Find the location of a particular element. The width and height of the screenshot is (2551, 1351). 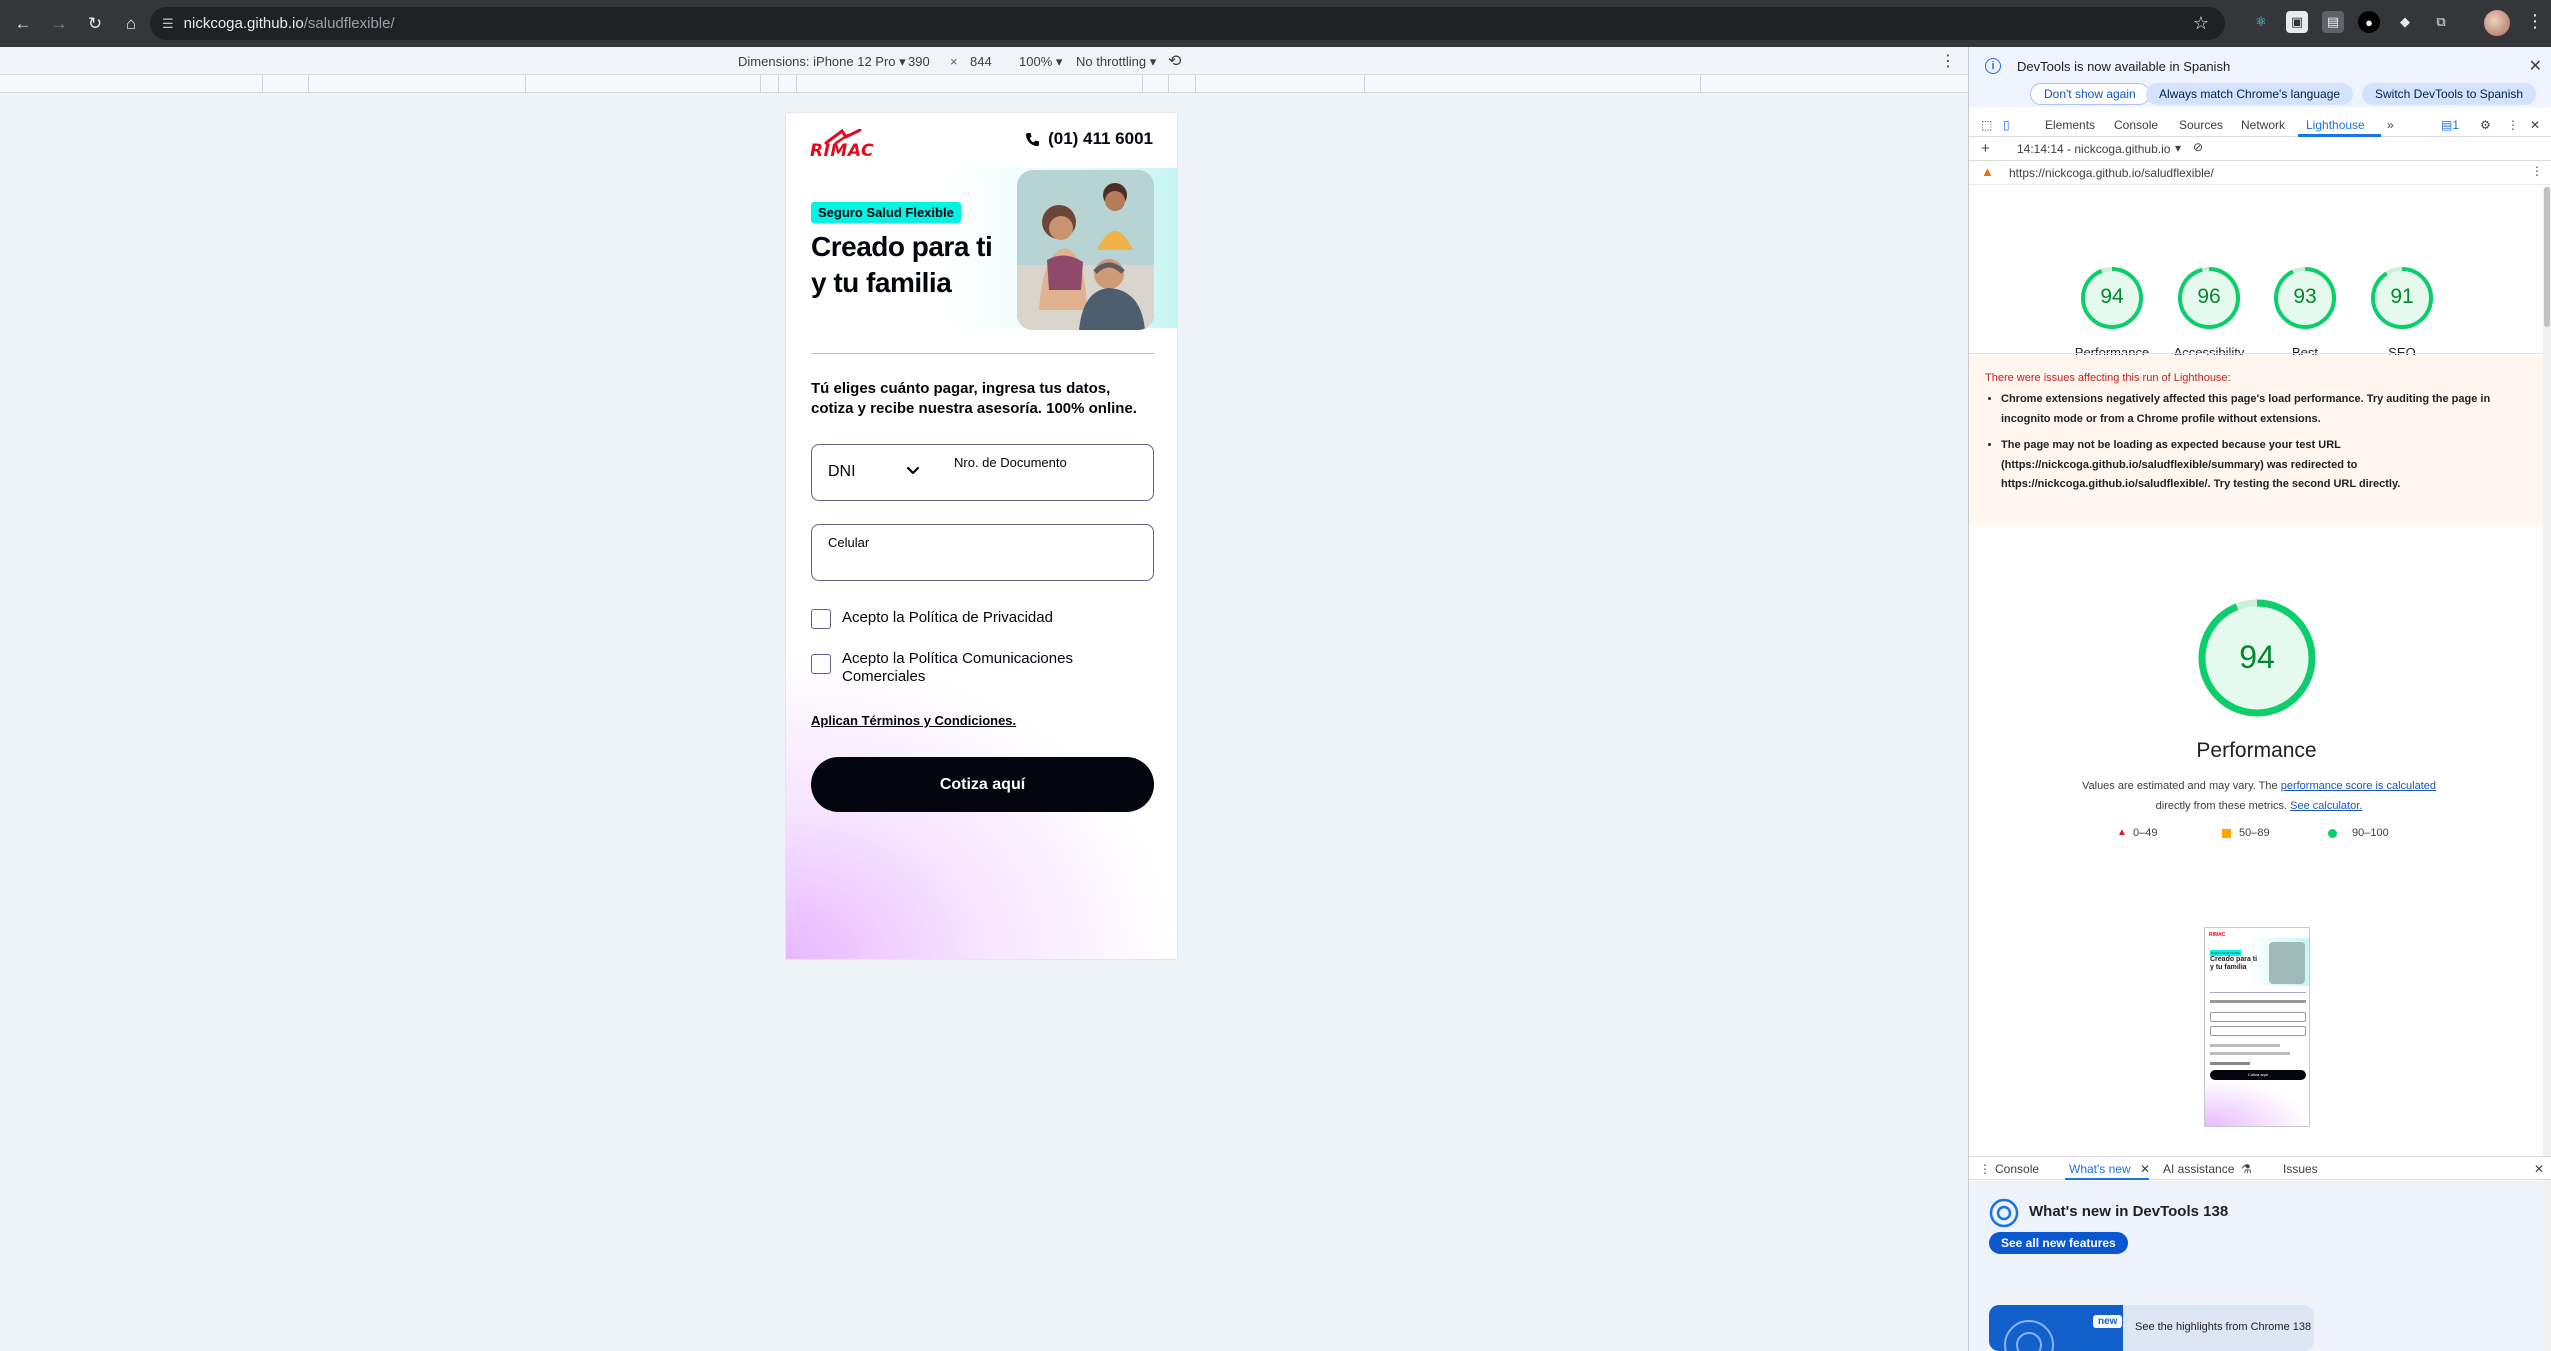

score-calculated-link: performance score is calculated is located at coordinates (2358, 786).